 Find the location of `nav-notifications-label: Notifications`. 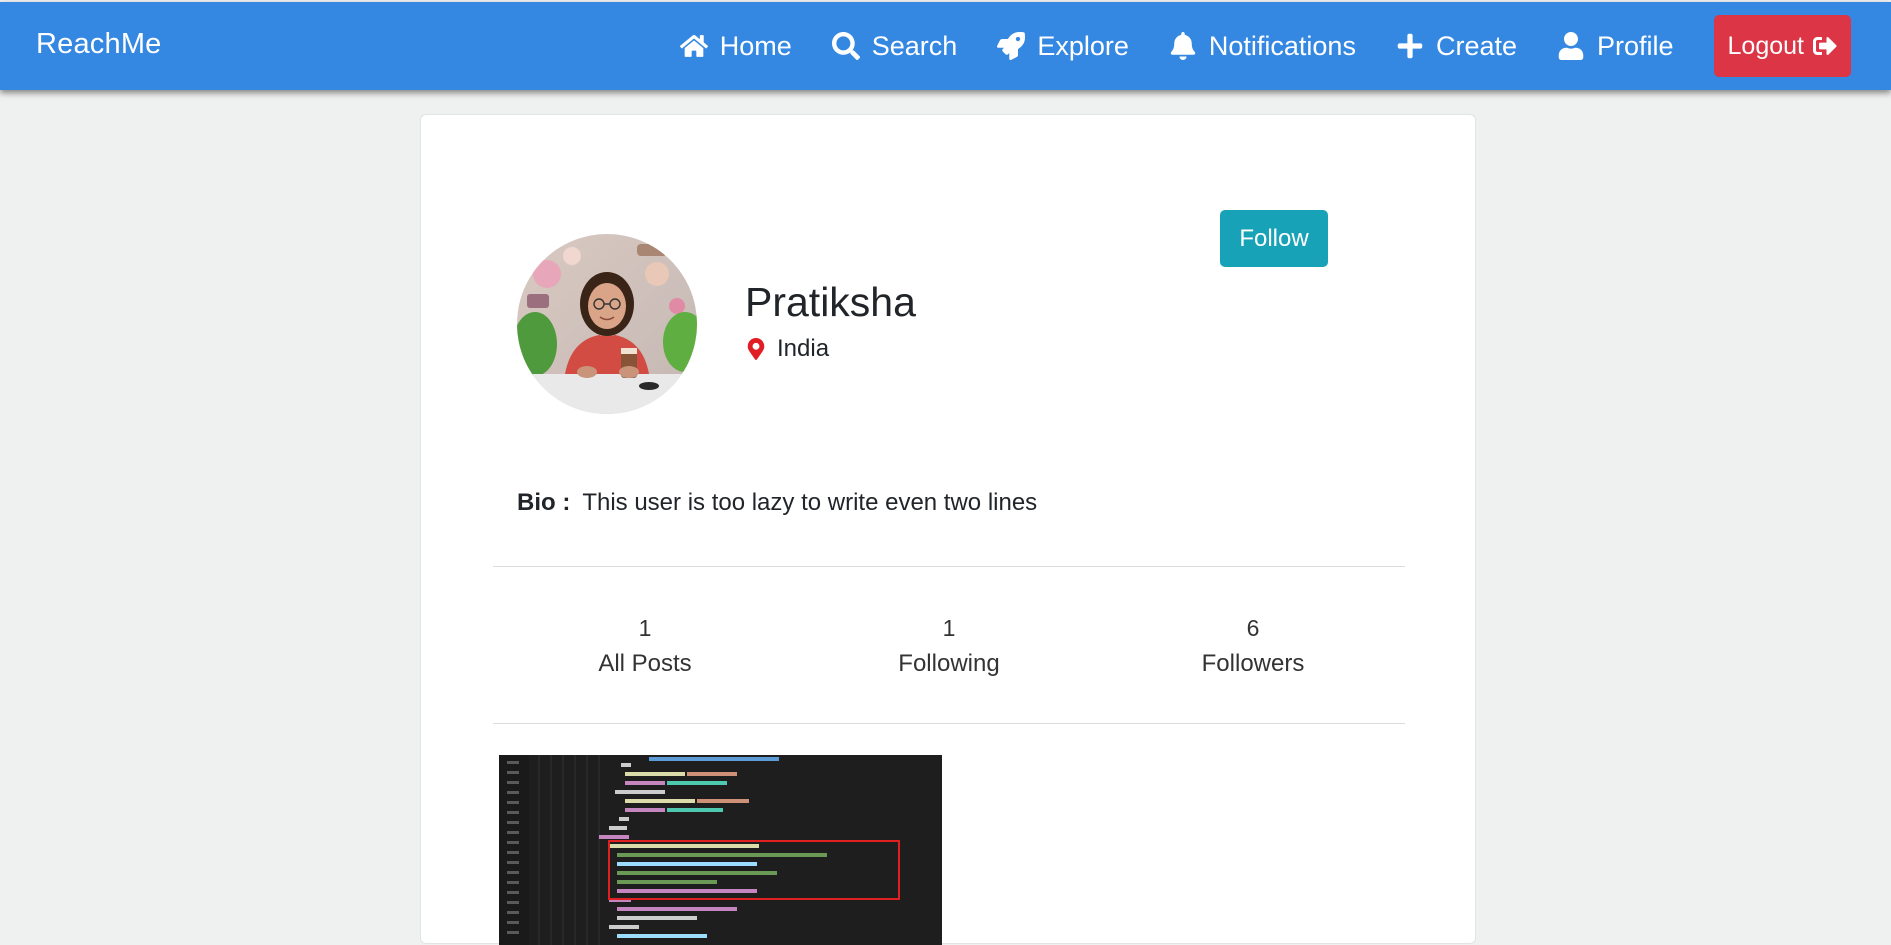

nav-notifications-label: Notifications is located at coordinates (1282, 45).